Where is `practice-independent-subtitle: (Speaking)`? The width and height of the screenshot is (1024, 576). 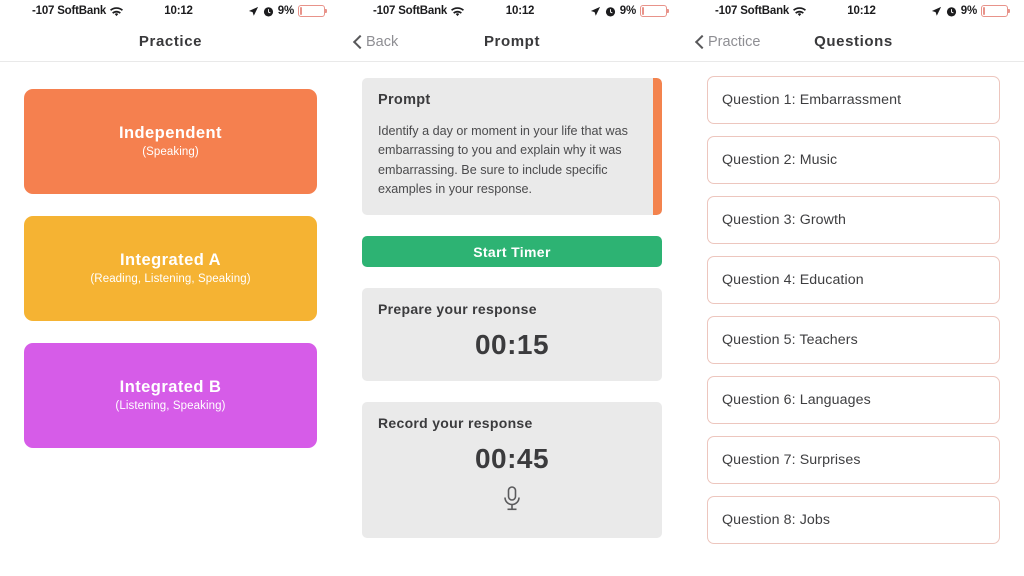
practice-independent-subtitle: (Speaking) is located at coordinates (170, 151).